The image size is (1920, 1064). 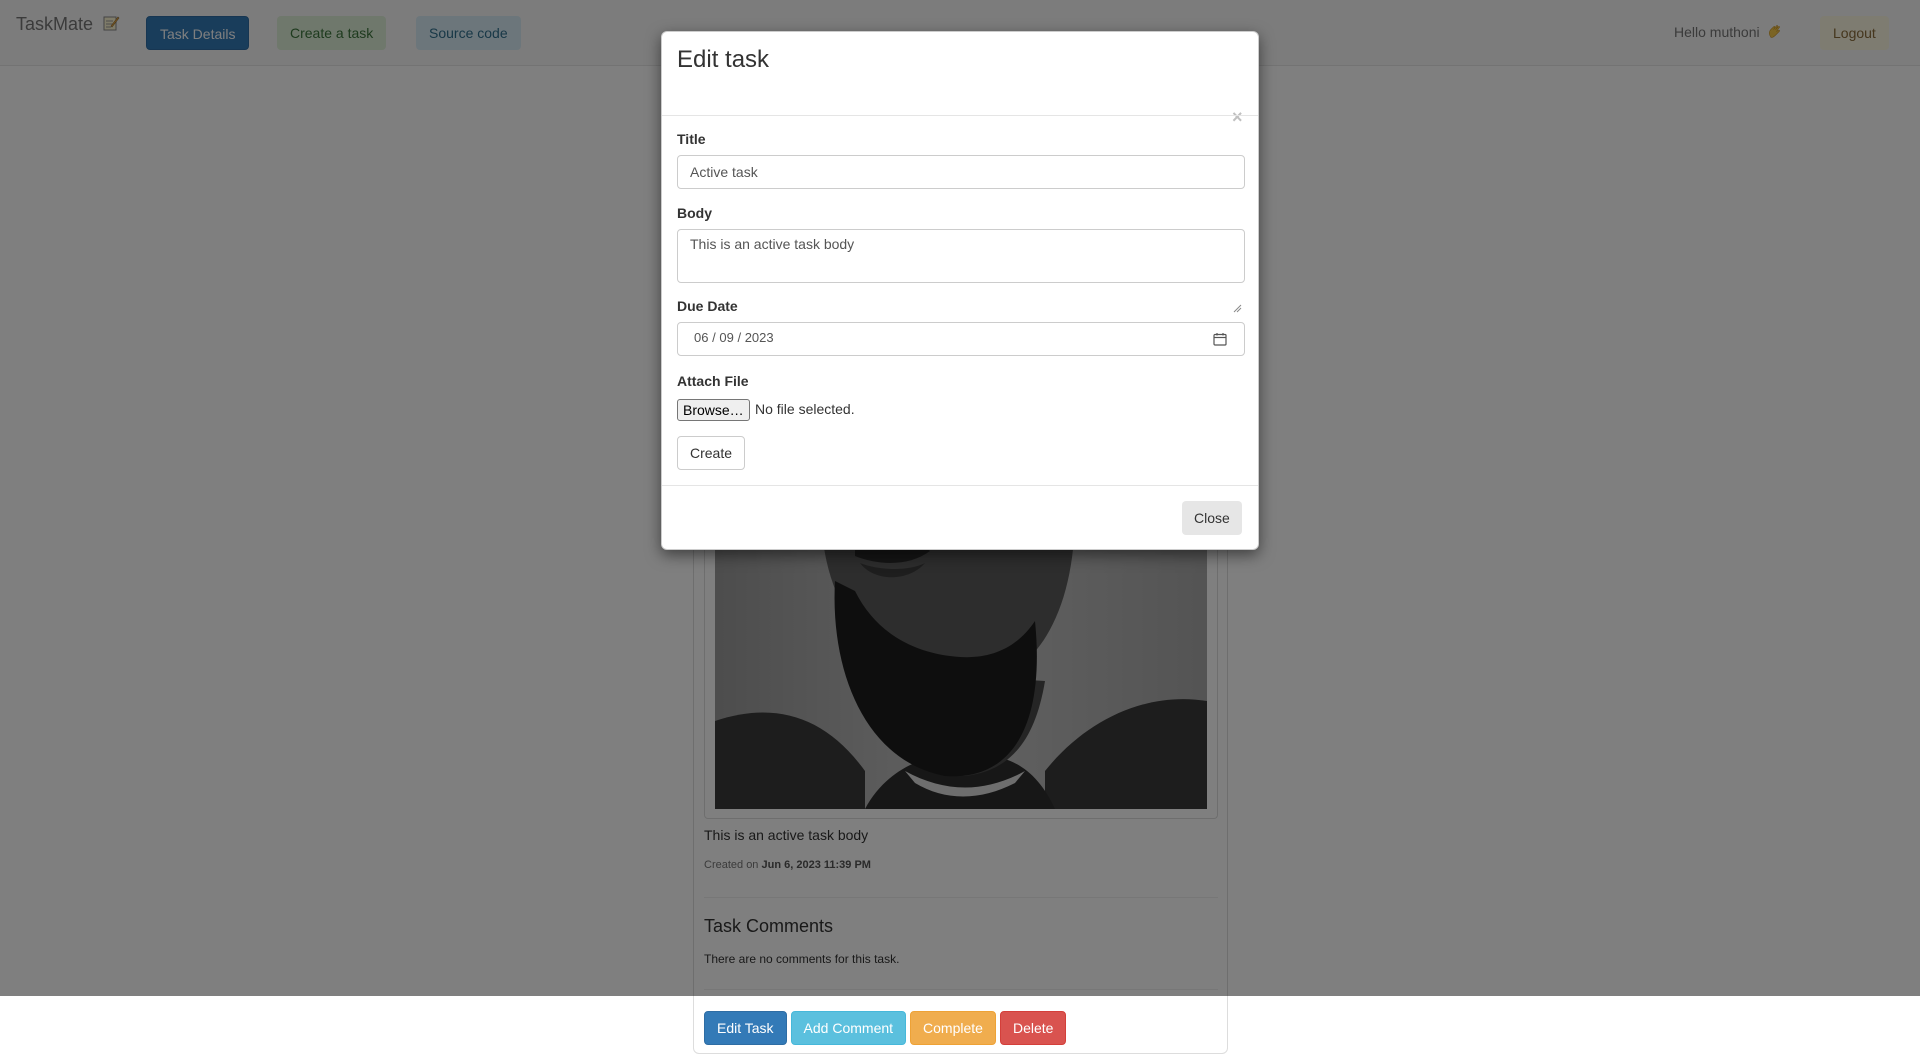 I want to click on due-month: 06, so click(x=701, y=337).